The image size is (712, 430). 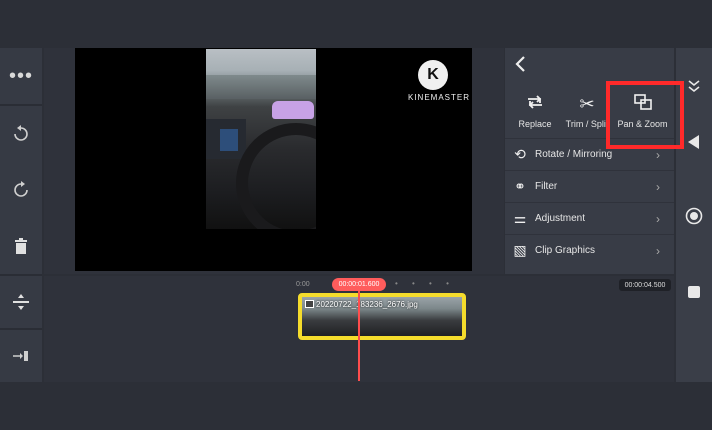 What do you see at coordinates (367, 304) in the screenshot?
I see `clip-file-name: 20220722_183236_2676.jpg` at bounding box center [367, 304].